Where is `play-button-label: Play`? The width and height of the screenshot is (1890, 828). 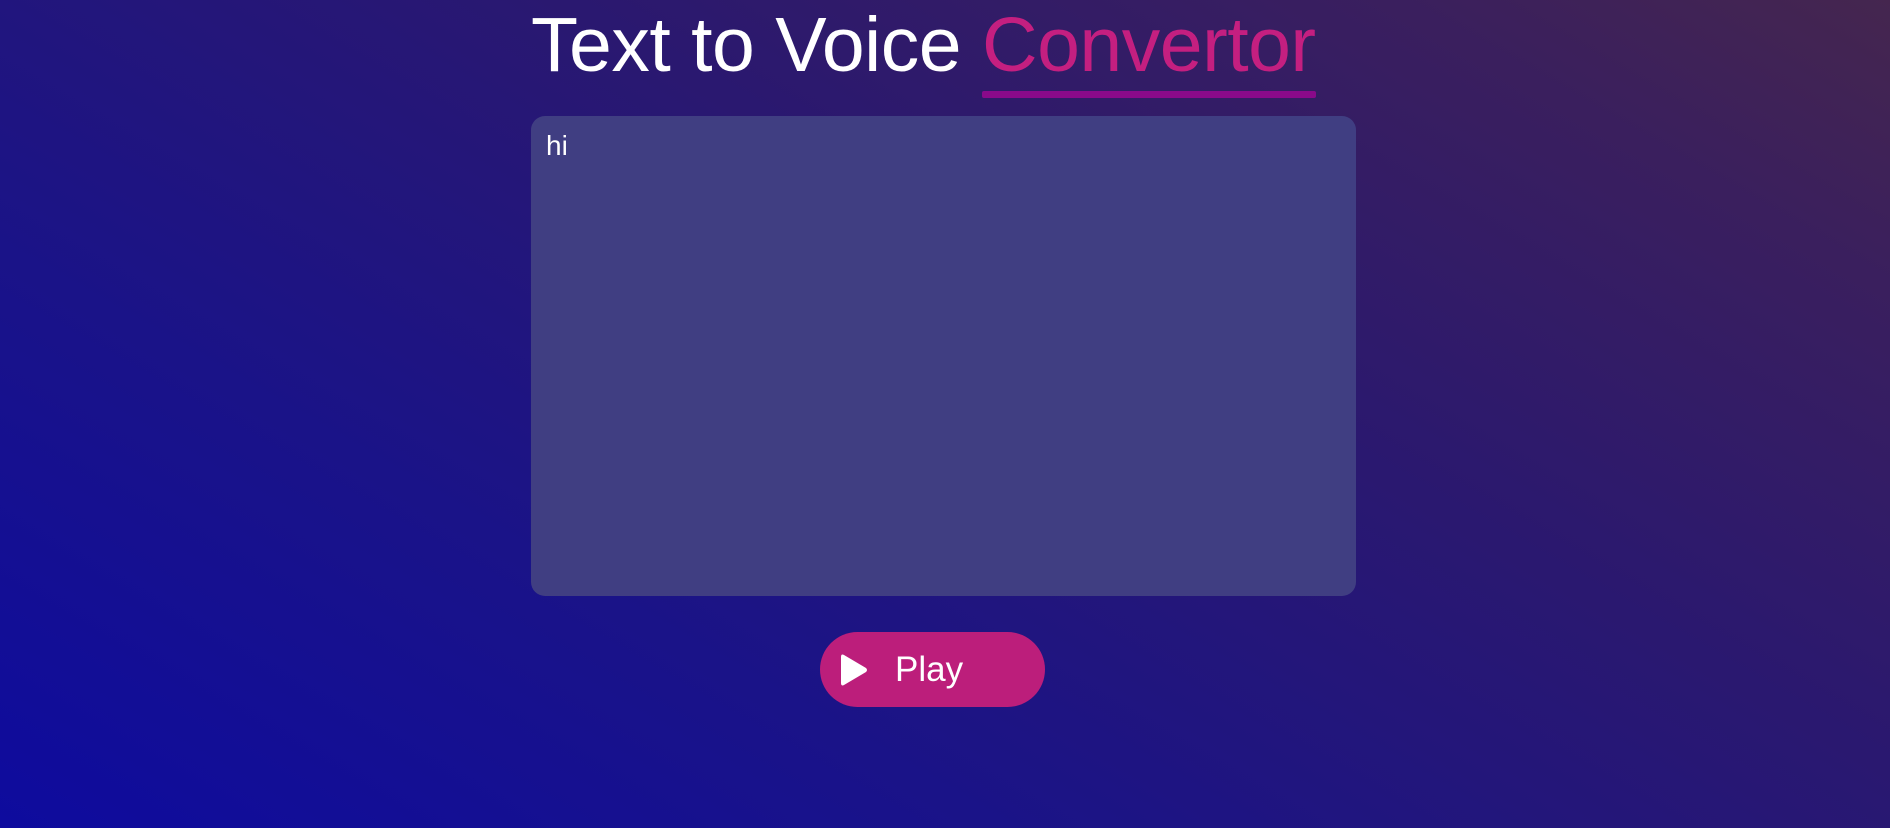 play-button-label: Play is located at coordinates (929, 669).